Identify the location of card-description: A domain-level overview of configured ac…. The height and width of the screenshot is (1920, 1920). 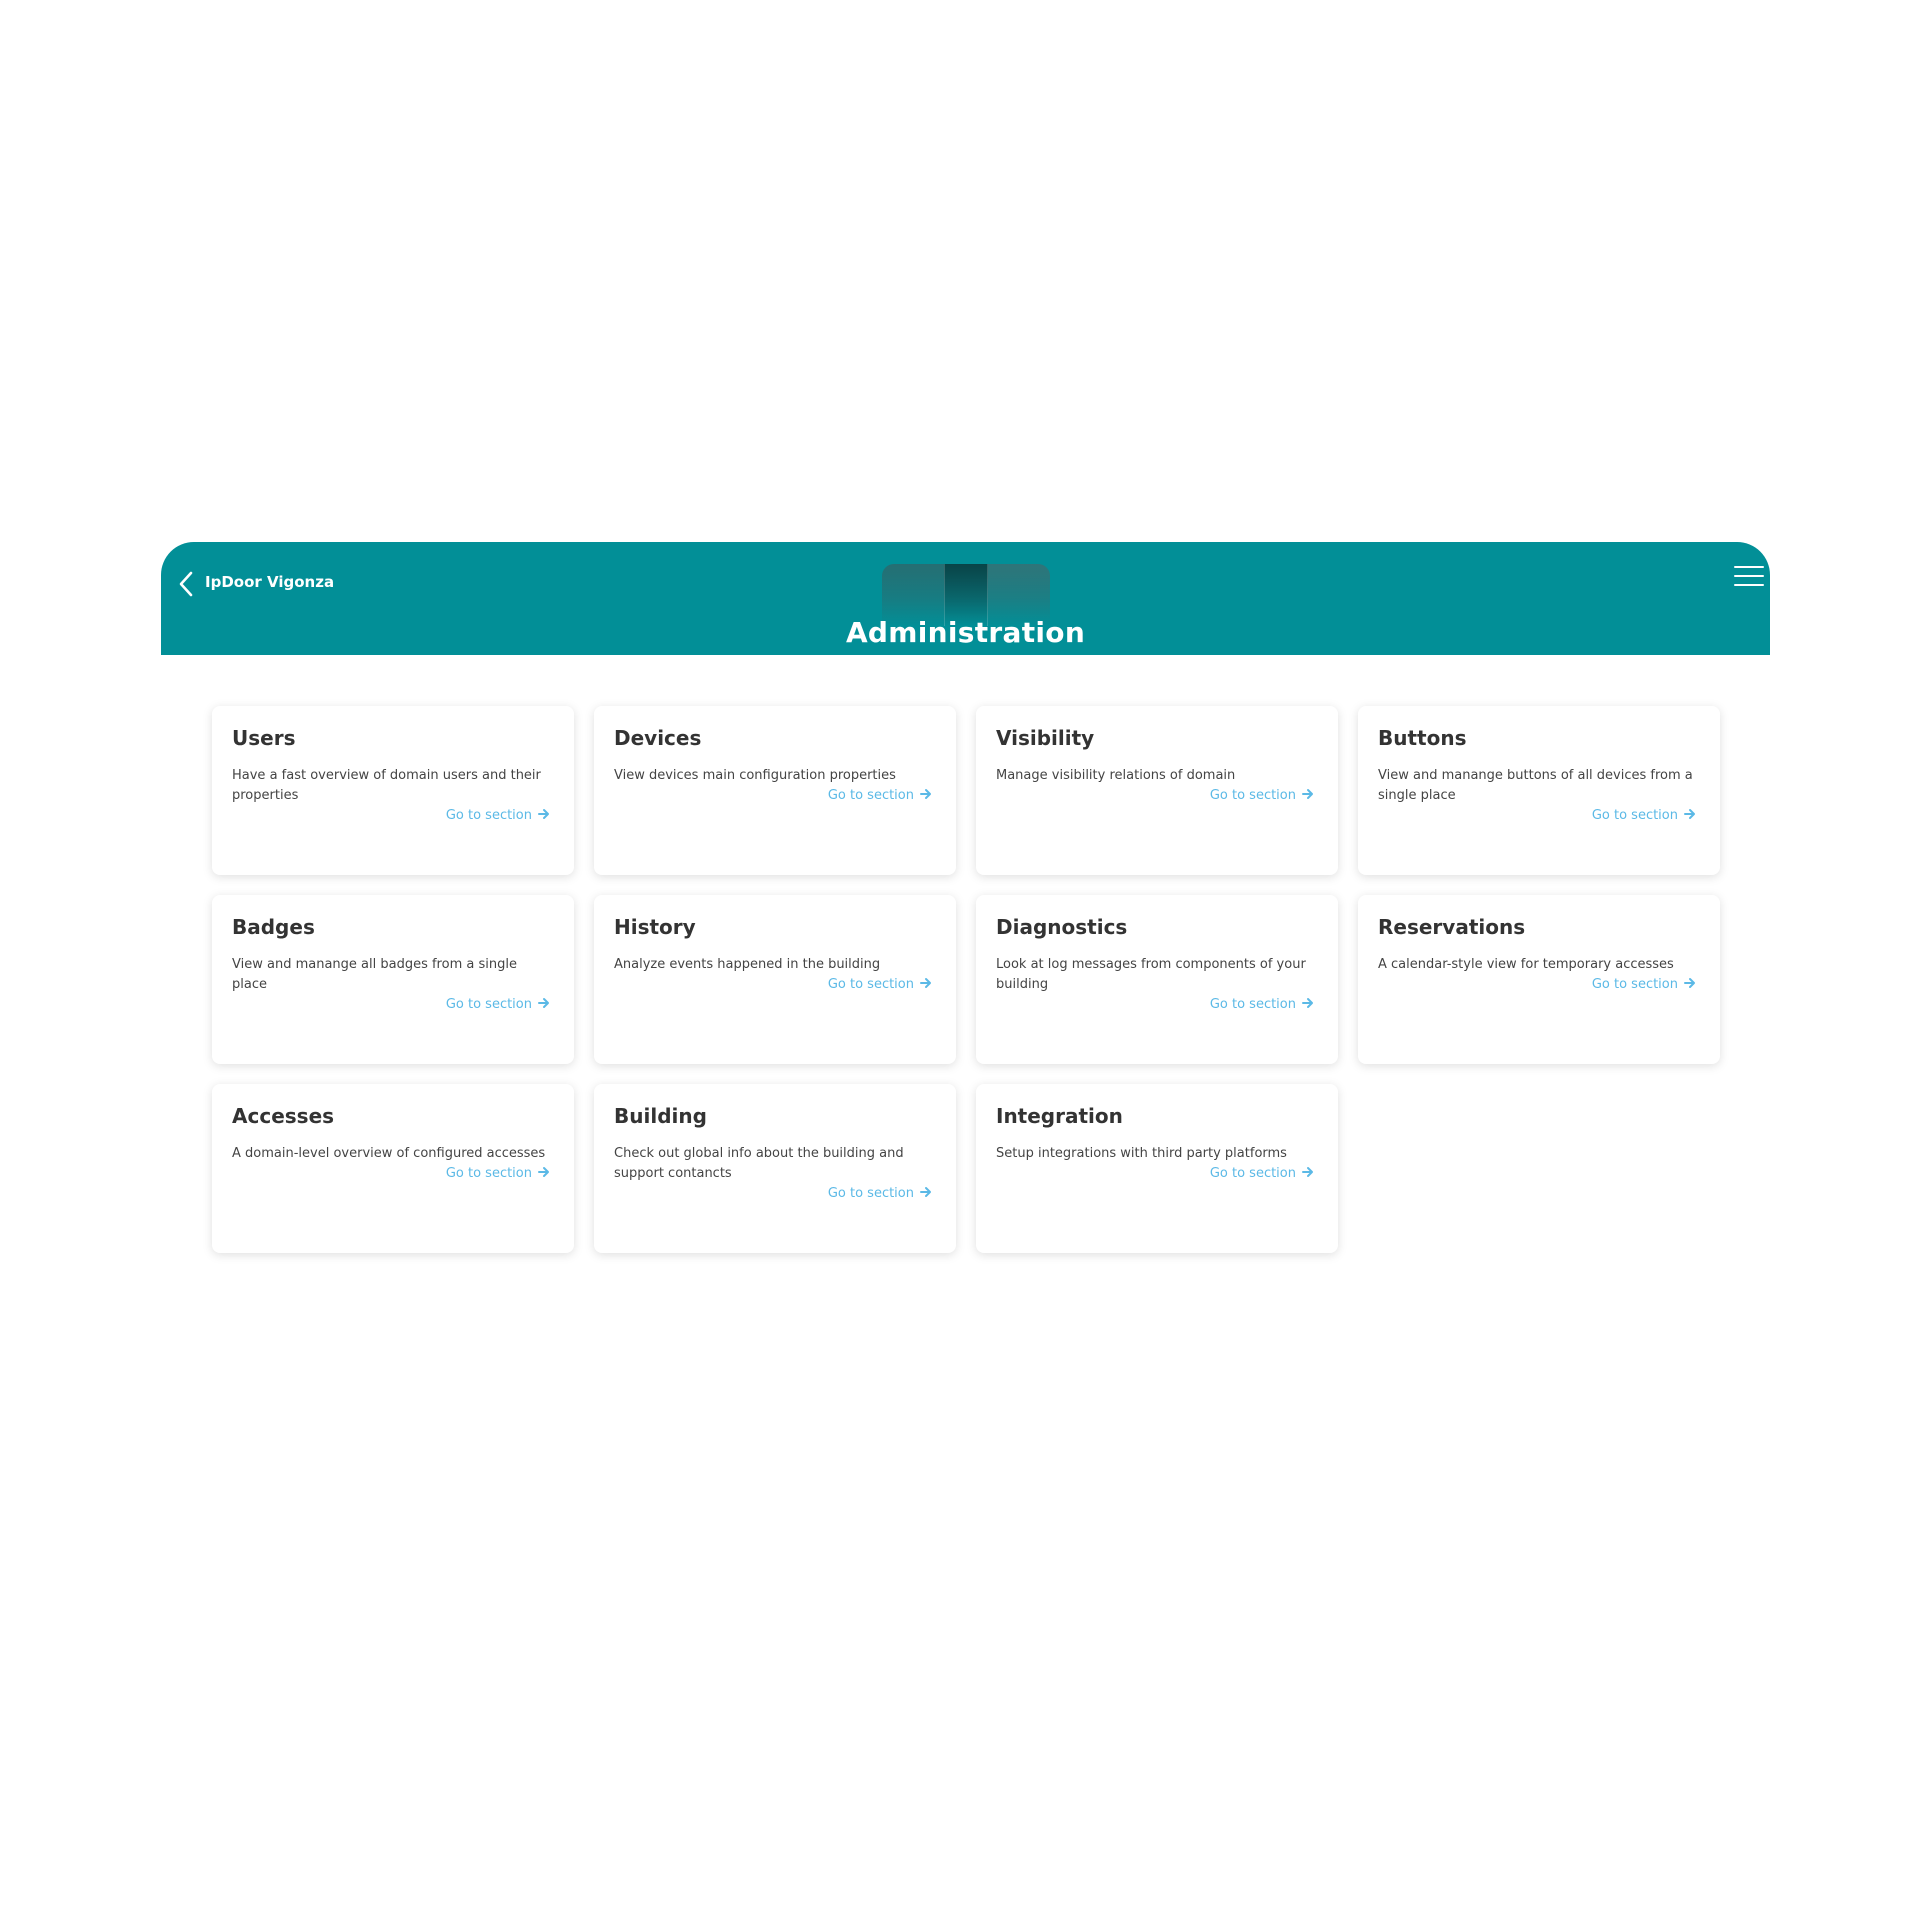
(389, 1153).